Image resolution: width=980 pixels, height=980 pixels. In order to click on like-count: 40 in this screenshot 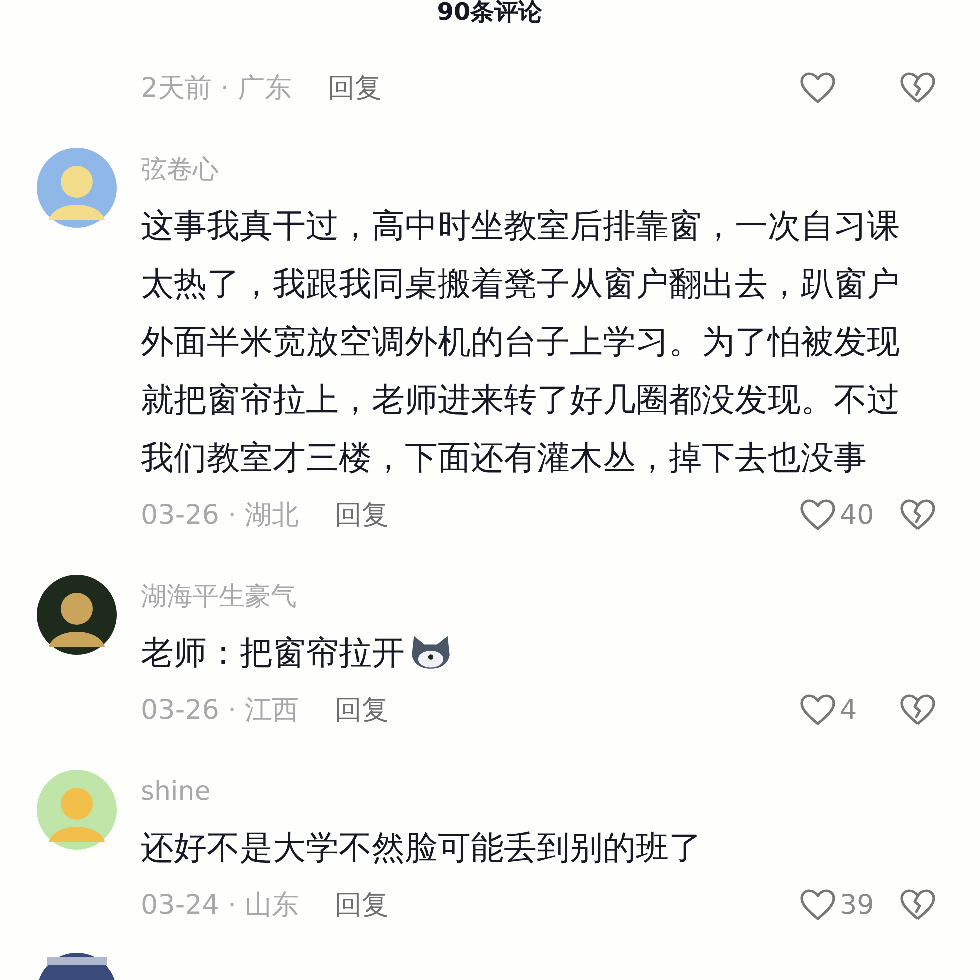, I will do `click(857, 515)`.